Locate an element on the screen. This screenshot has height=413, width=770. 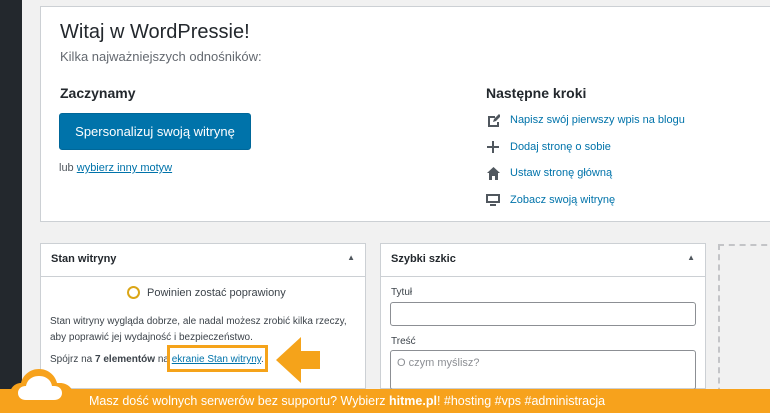
quick-draft-title: Szybki szkic is located at coordinates (423, 259).